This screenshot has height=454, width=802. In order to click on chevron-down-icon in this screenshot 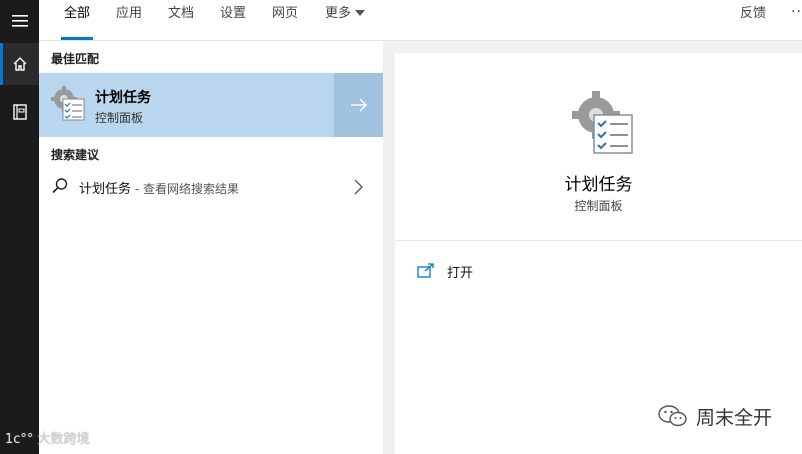, I will do `click(360, 12)`.